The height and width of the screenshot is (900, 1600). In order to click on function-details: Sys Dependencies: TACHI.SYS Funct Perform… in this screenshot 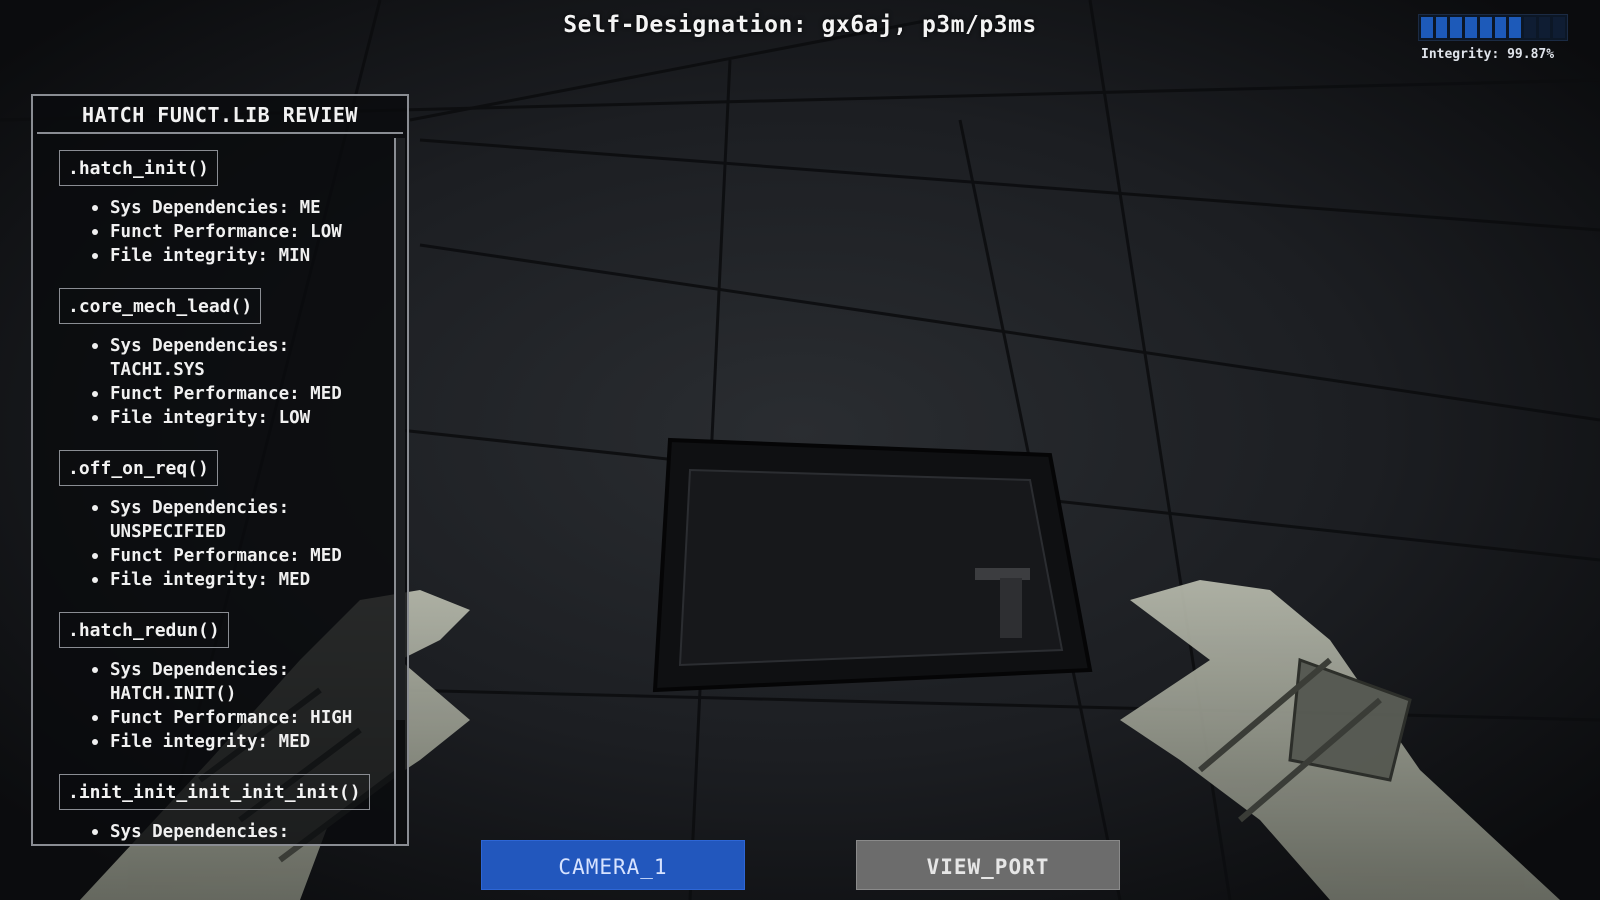, I will do `click(222, 382)`.